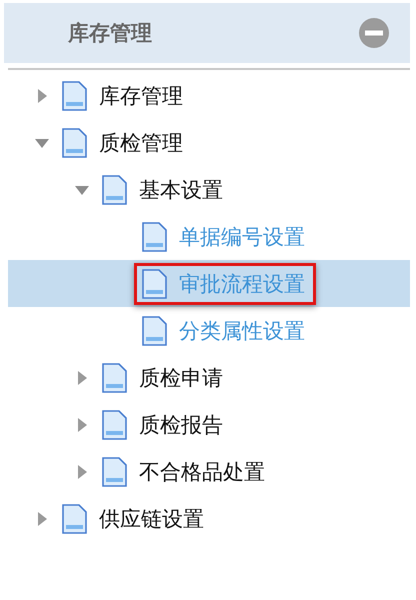 The image size is (416, 600). What do you see at coordinates (242, 237) in the screenshot?
I see `tree-label: 单据编号设置` at bounding box center [242, 237].